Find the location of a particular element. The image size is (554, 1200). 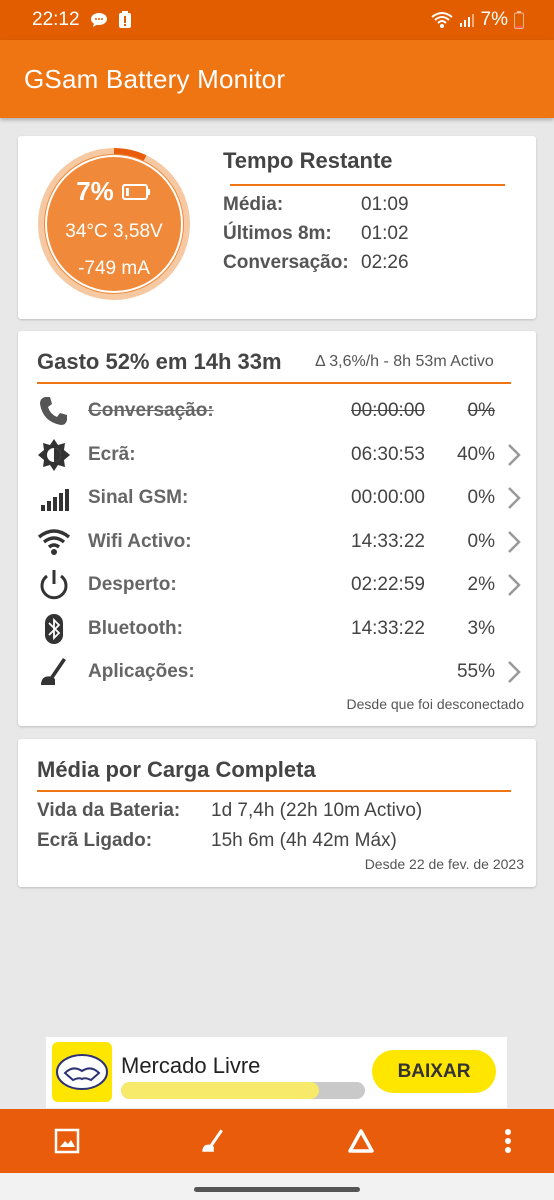

image-icon is located at coordinates (67, 1141).